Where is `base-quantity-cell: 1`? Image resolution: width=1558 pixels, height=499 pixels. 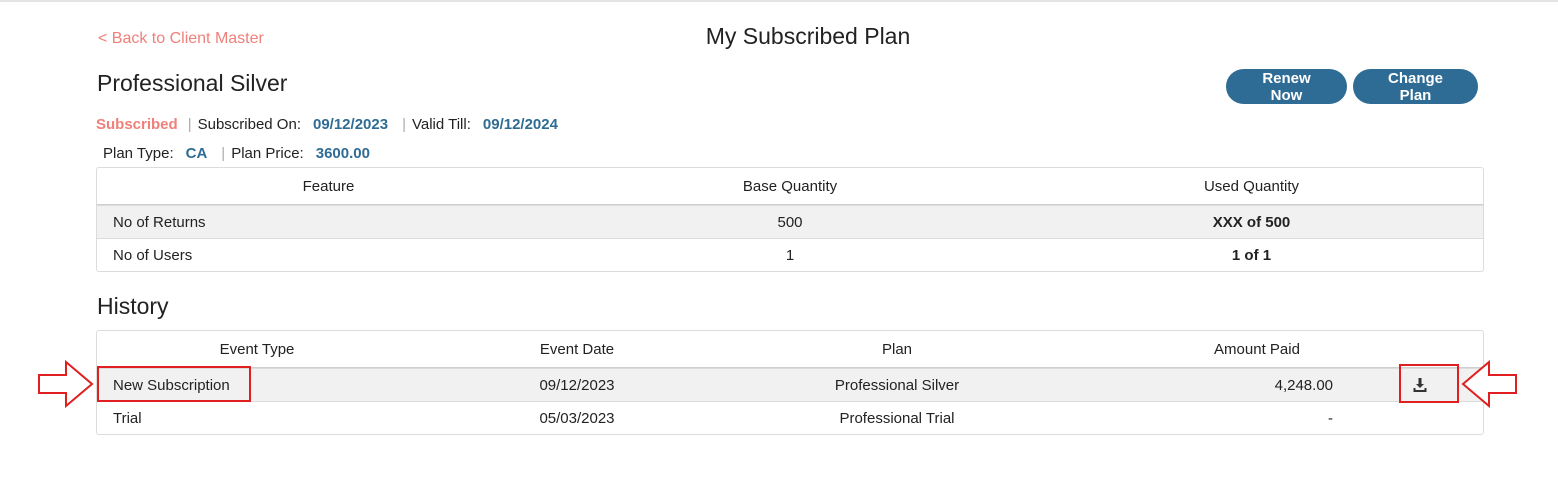
base-quantity-cell: 1 is located at coordinates (790, 255).